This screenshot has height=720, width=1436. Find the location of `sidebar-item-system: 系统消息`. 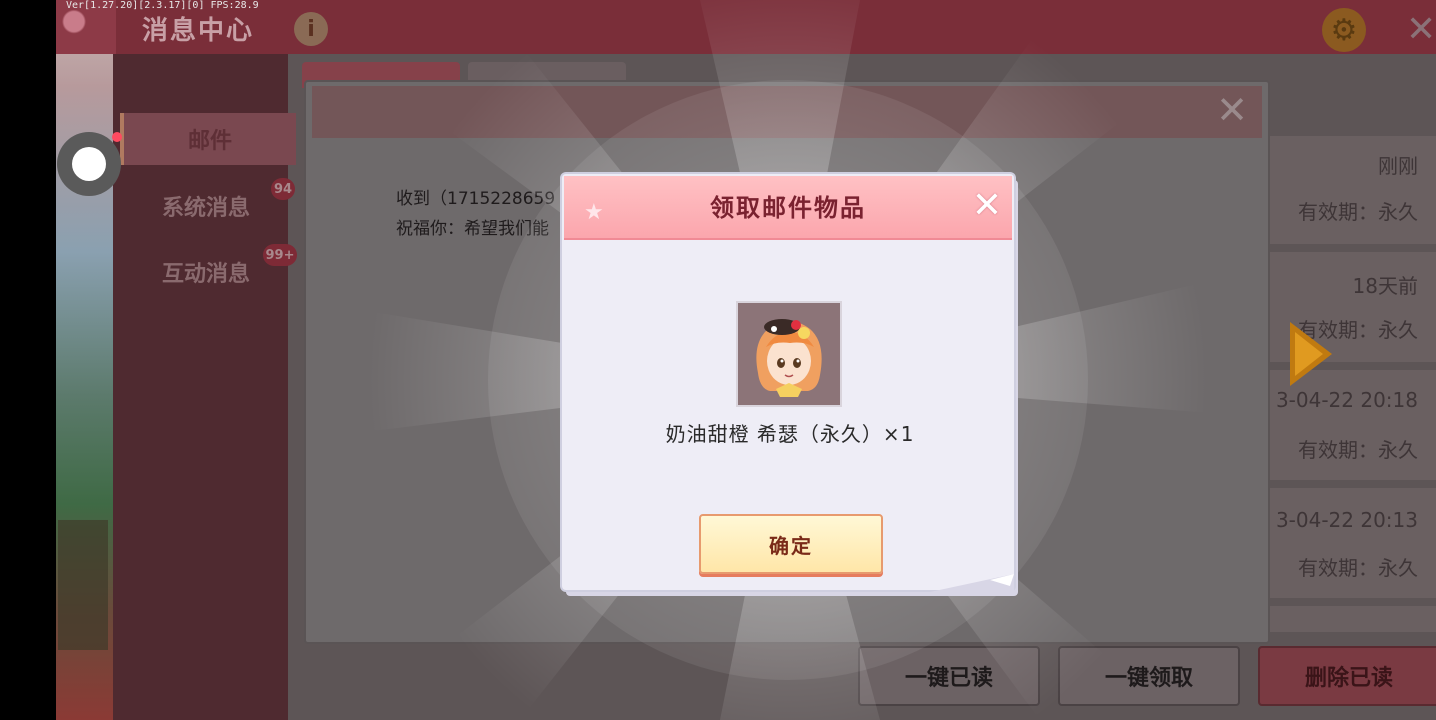

sidebar-item-system: 系统消息 is located at coordinates (206, 206).